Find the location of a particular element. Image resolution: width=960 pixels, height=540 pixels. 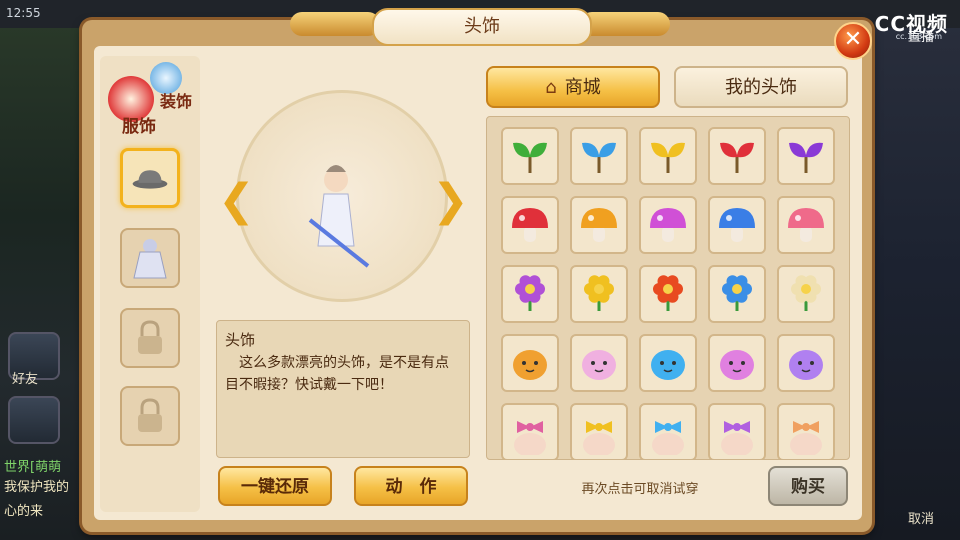

chat-line: 世界[萌萌 is located at coordinates (33, 467).